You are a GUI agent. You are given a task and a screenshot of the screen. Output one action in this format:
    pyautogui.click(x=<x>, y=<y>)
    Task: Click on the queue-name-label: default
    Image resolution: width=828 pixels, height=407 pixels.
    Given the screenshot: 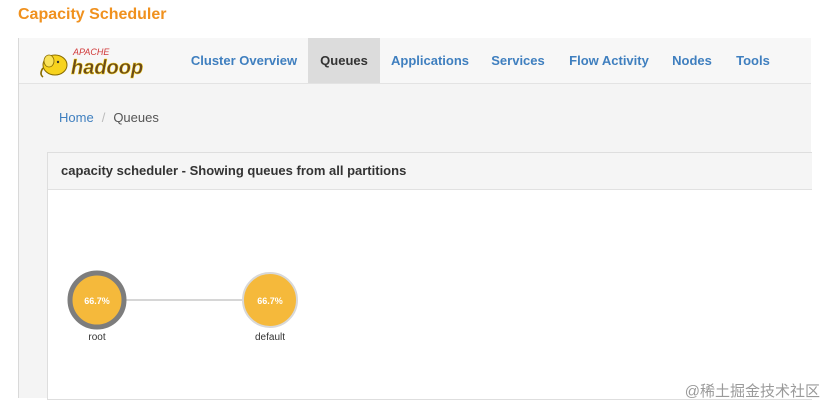 What is the action you would take?
    pyautogui.click(x=270, y=337)
    